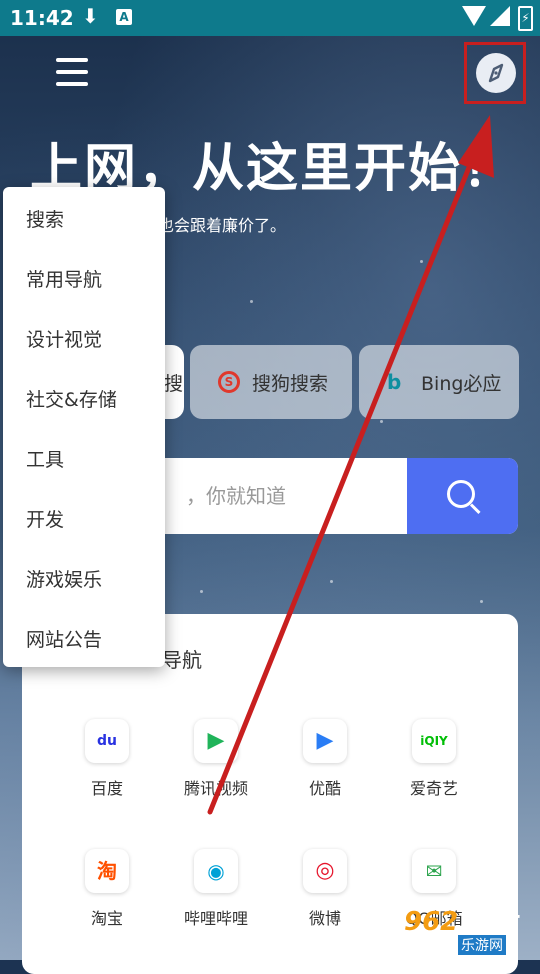 This screenshot has width=540, height=974. Describe the element at coordinates (216, 774) in the screenshot. I see `site-tencent-video: ▶ 腾讯视频` at that location.